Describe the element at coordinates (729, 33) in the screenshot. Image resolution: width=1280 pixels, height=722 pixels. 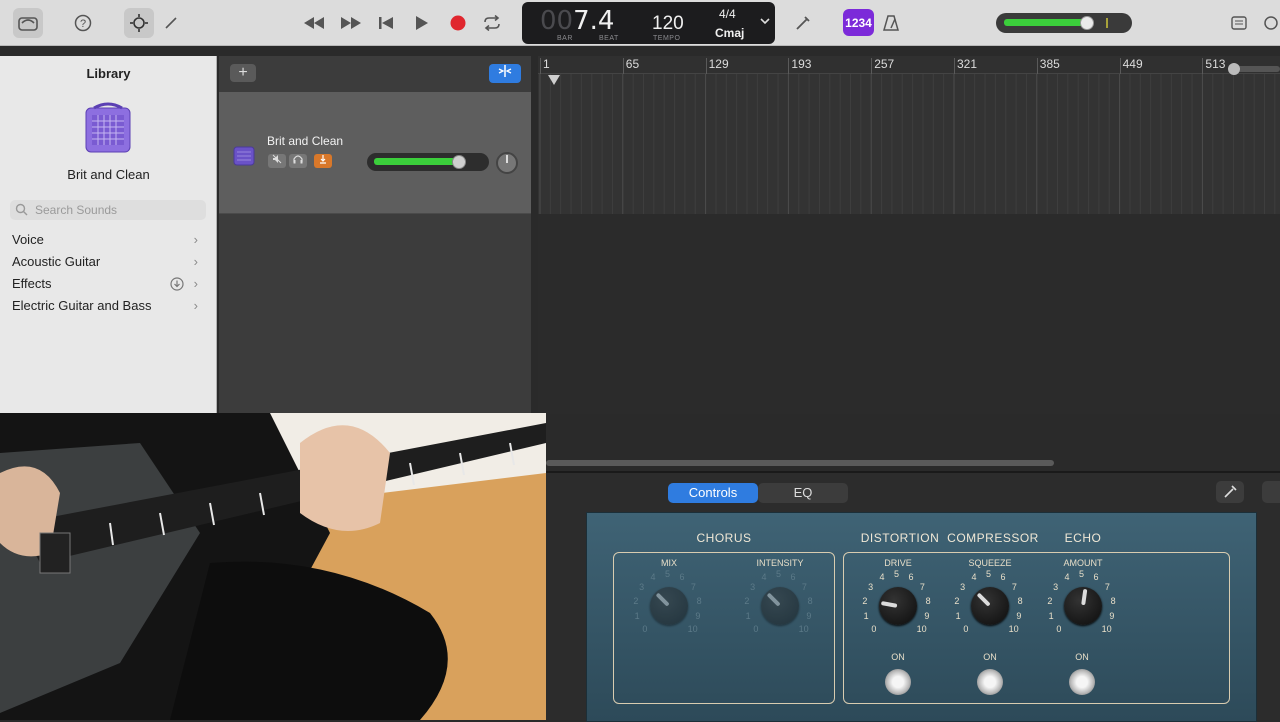
I see `lcd-key: Cmaj` at that location.